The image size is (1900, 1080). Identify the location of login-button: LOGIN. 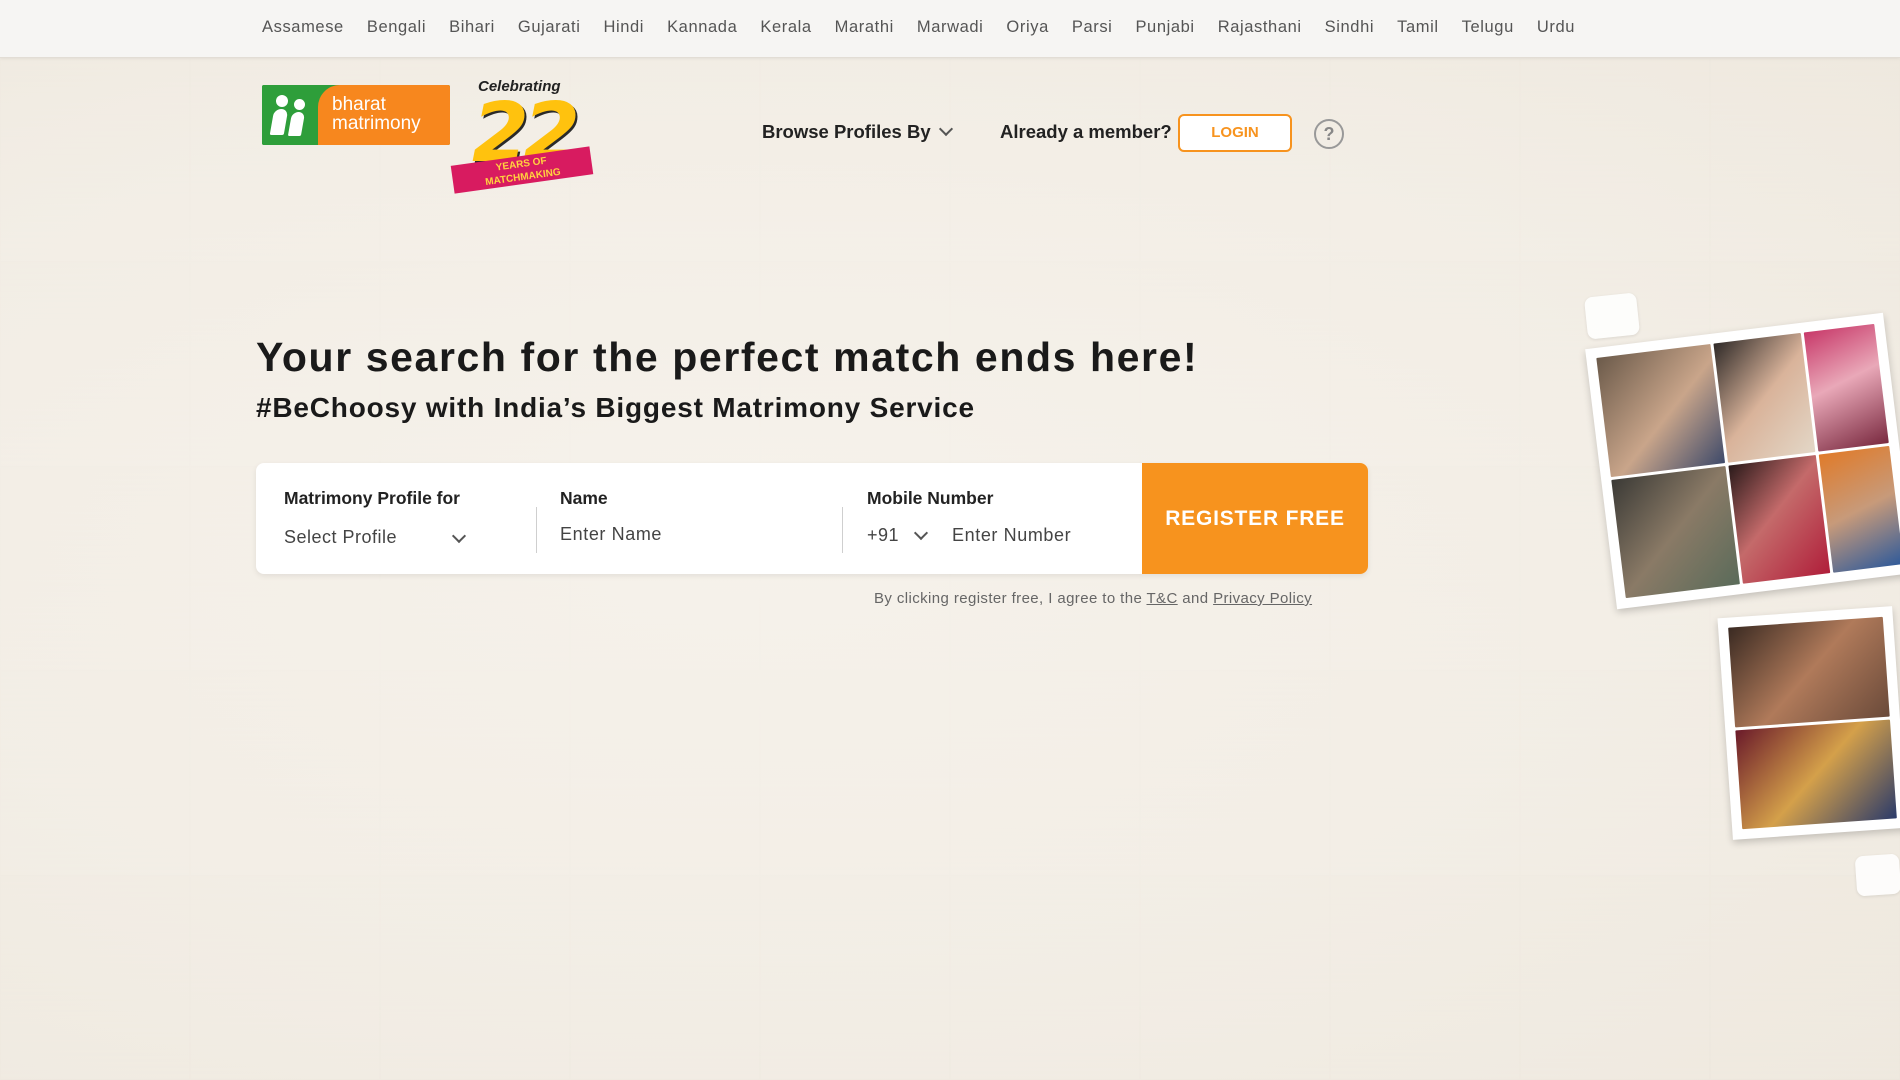
(1235, 133).